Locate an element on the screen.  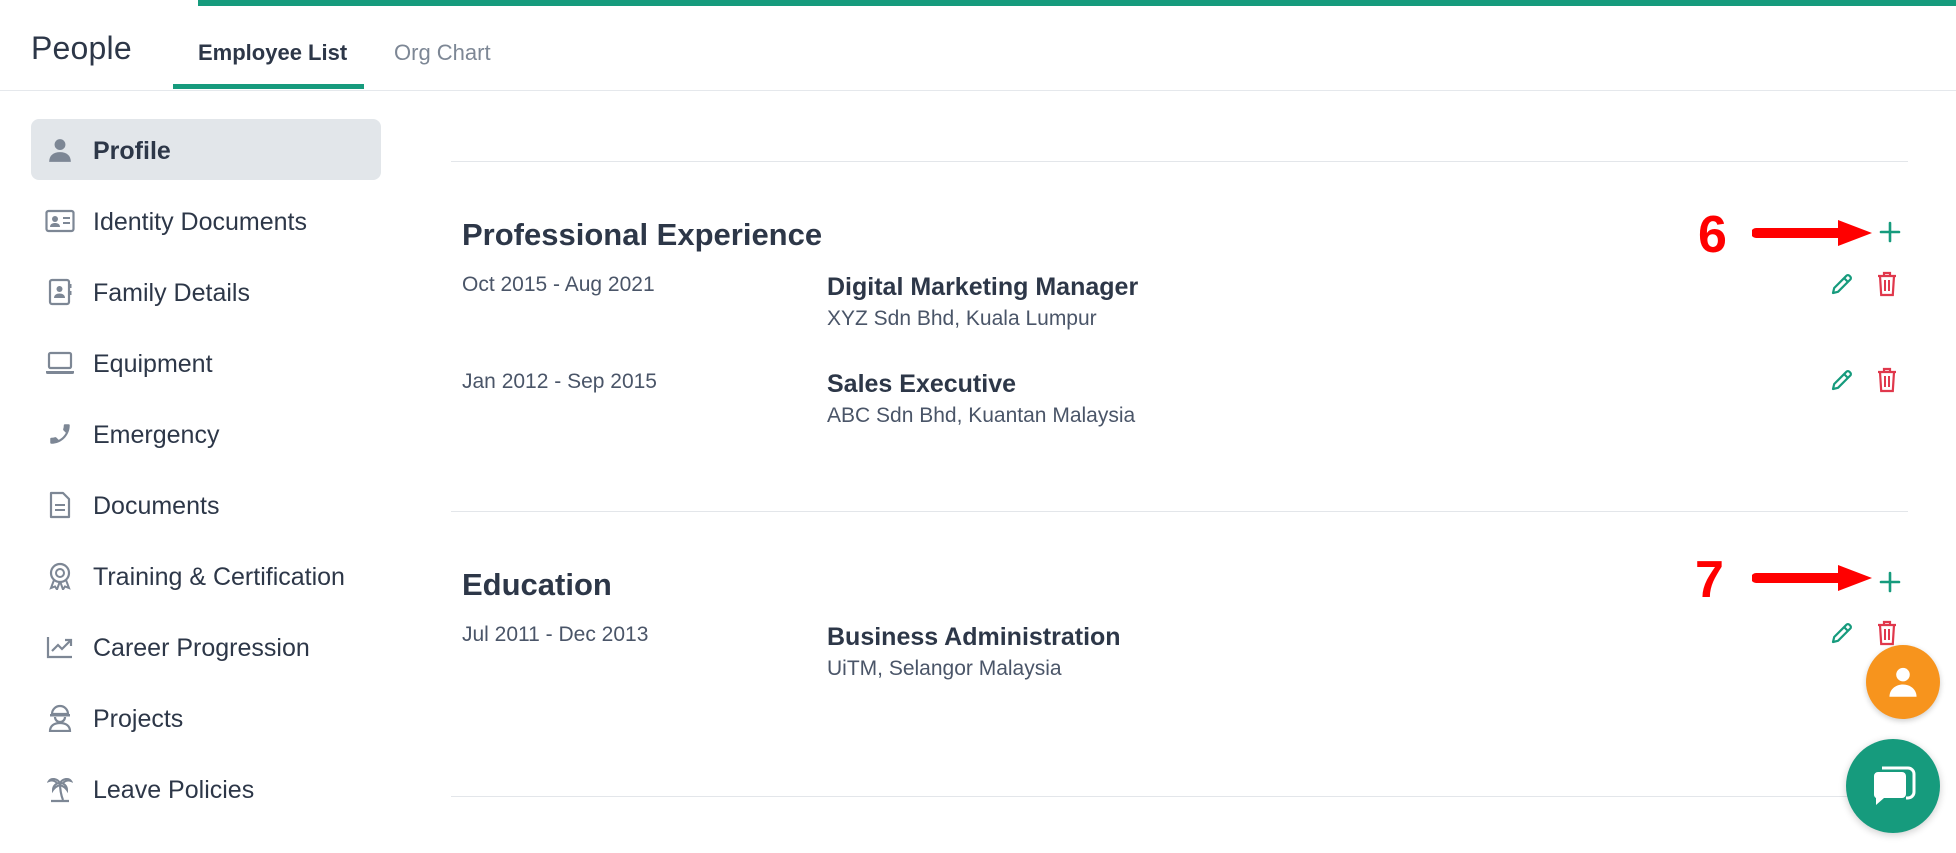
sidebar-item-label: Career Progression is located at coordinates (201, 648).